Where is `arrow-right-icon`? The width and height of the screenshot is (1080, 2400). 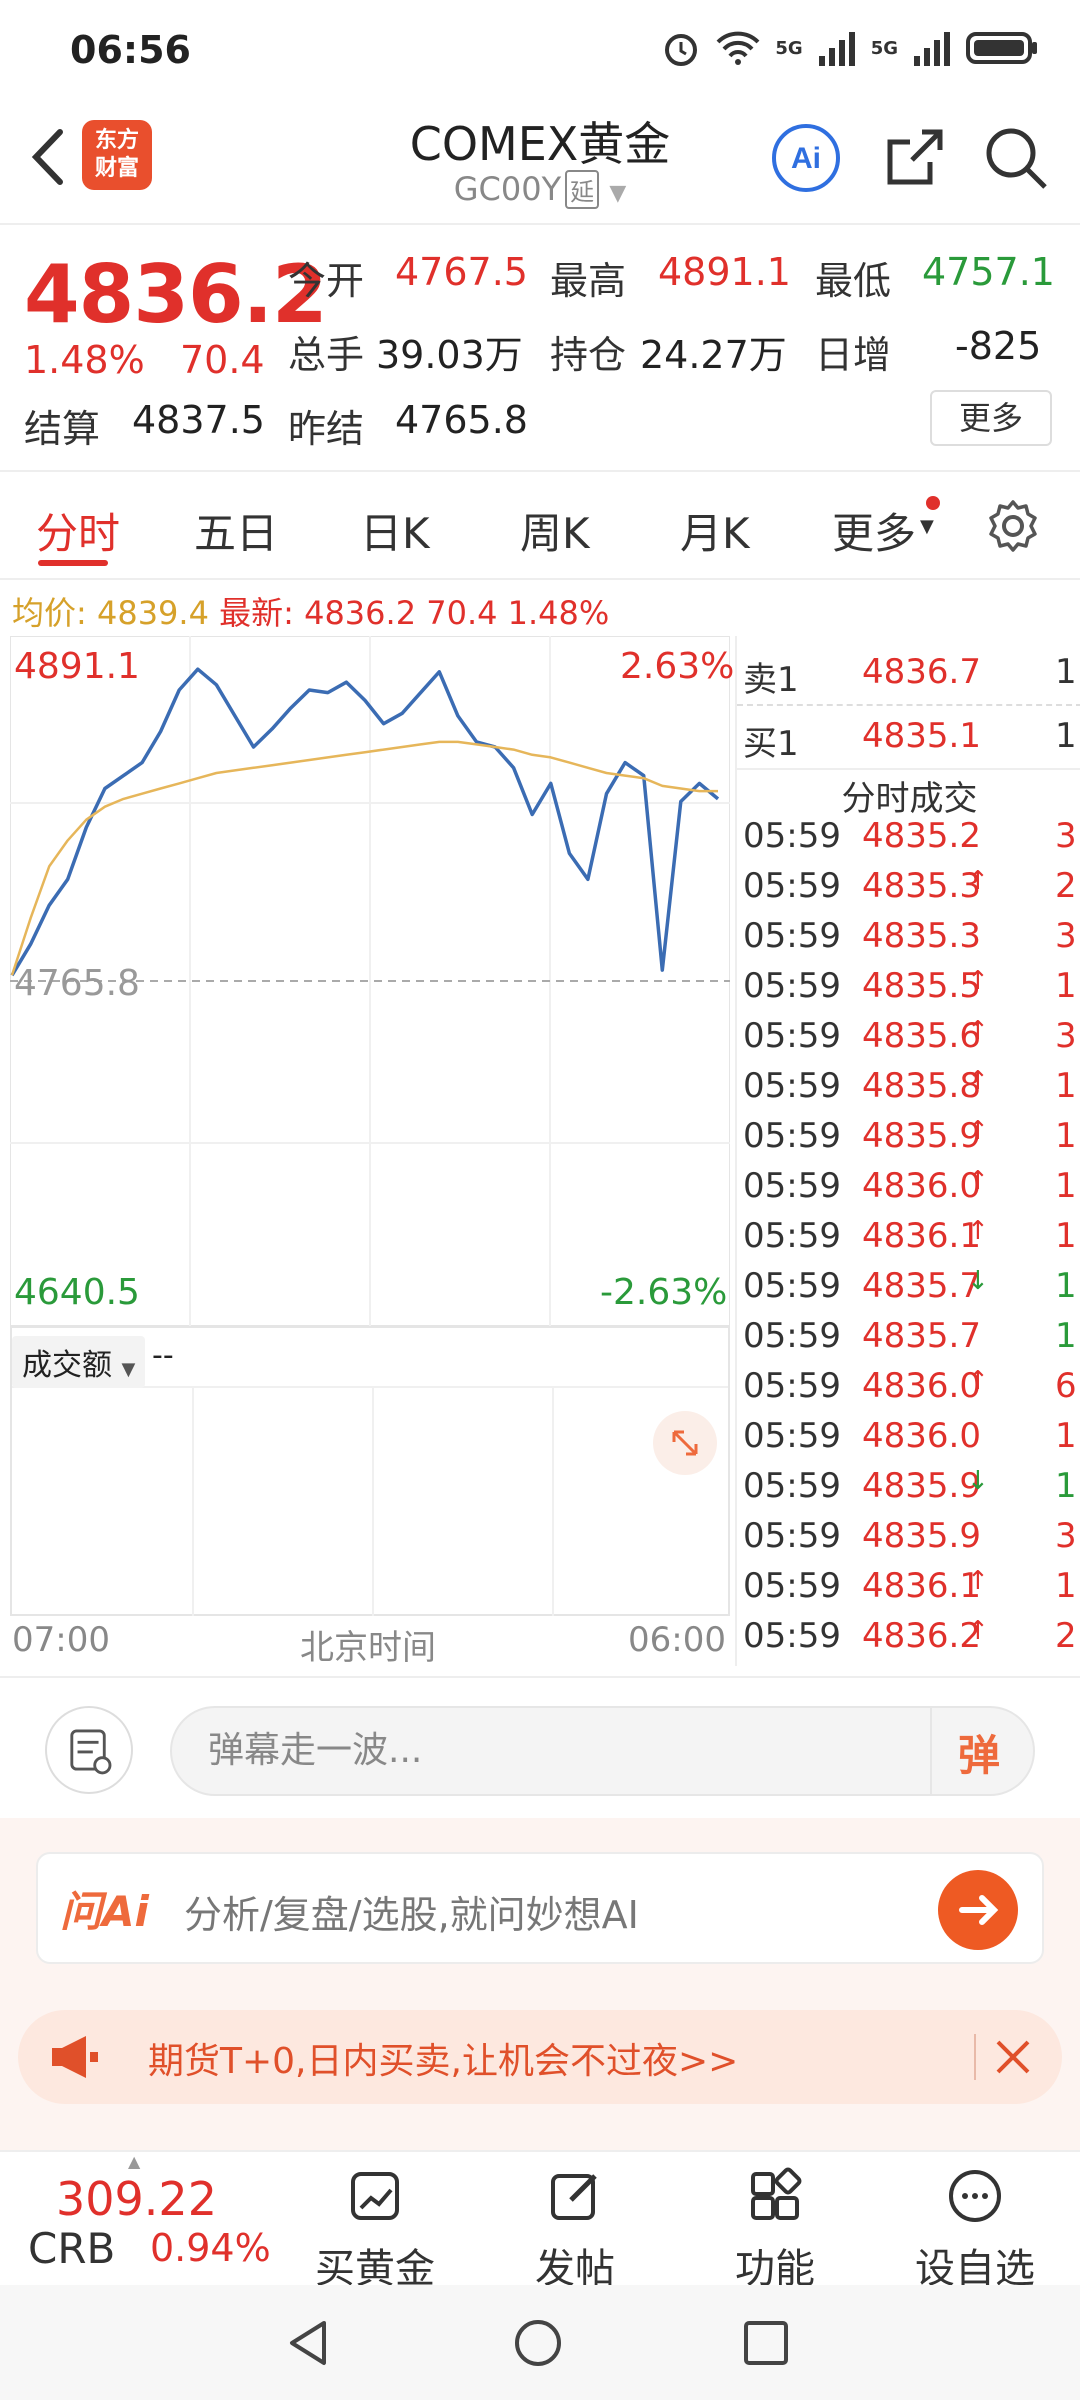 arrow-right-icon is located at coordinates (979, 1910).